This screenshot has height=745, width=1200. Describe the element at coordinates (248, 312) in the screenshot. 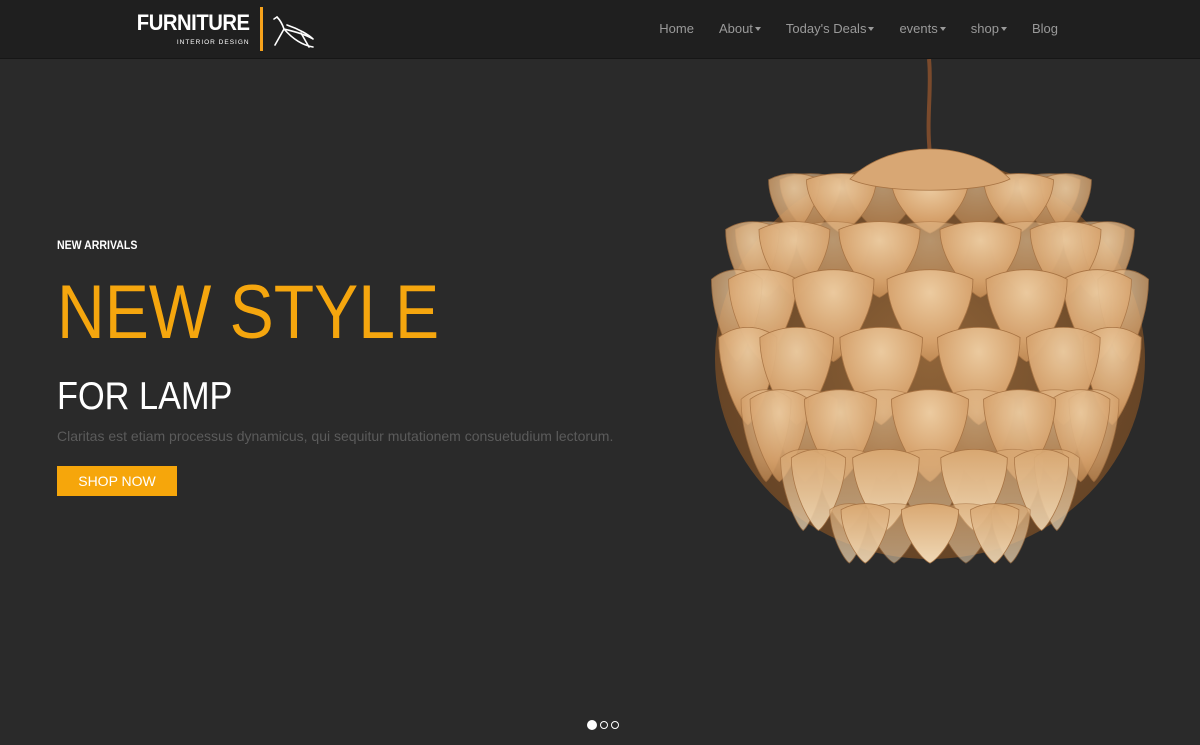

I see `hero-title: NEW STYLE` at that location.